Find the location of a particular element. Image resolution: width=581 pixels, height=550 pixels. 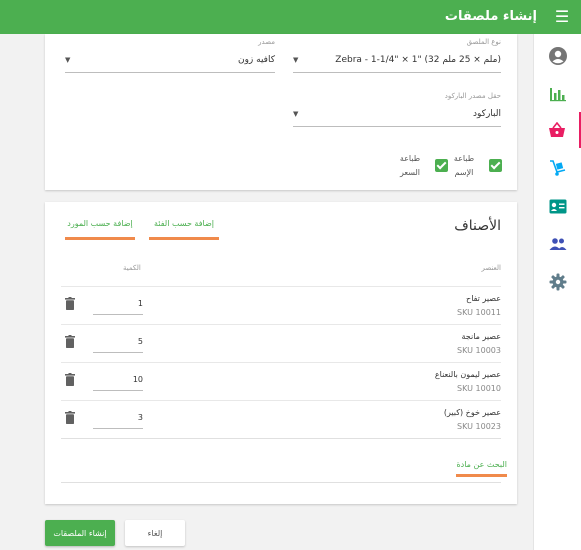

barcode-source-label: حقل مصدر الباركود is located at coordinates (472, 96).